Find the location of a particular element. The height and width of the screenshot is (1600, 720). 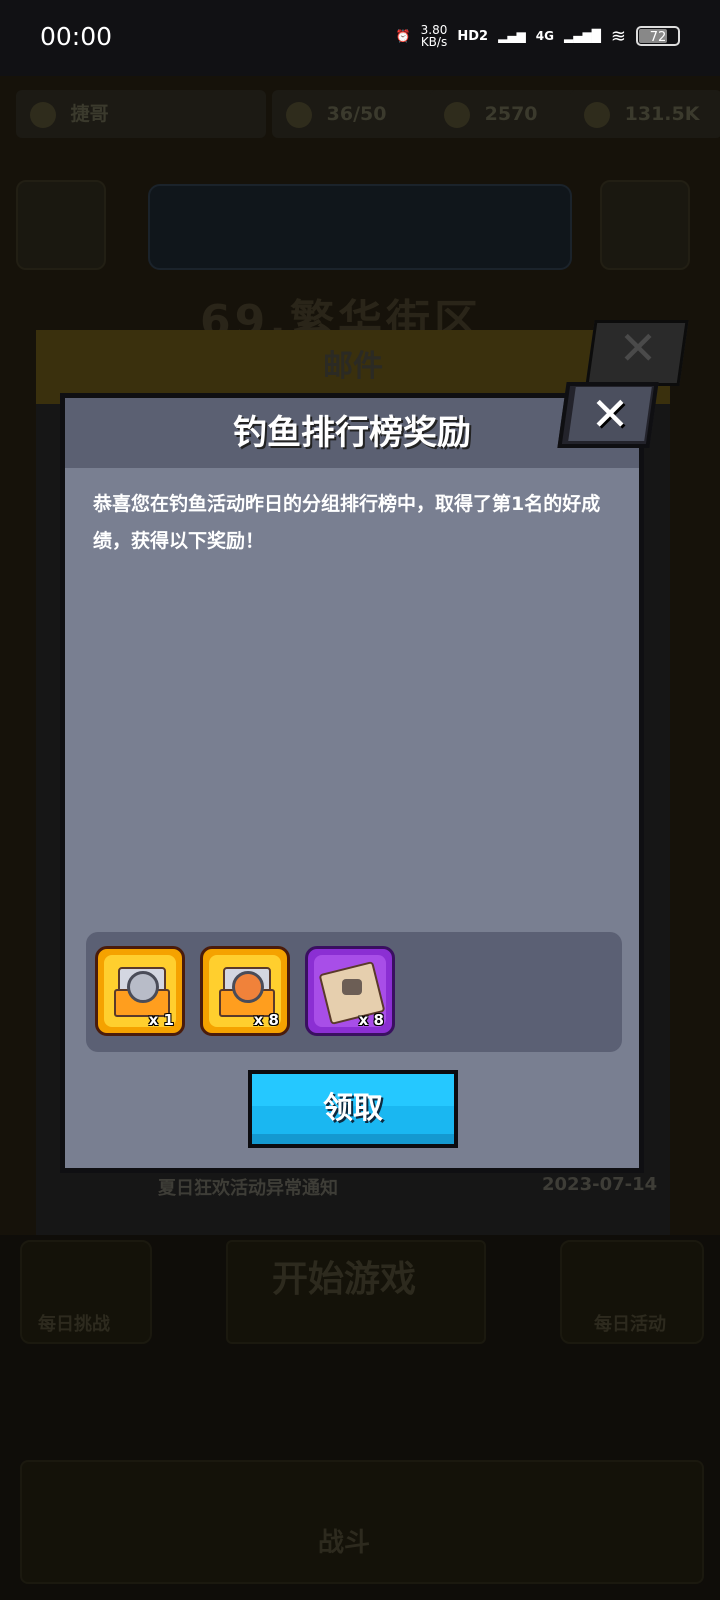

claim-button: 领取 is located at coordinates (353, 1109).